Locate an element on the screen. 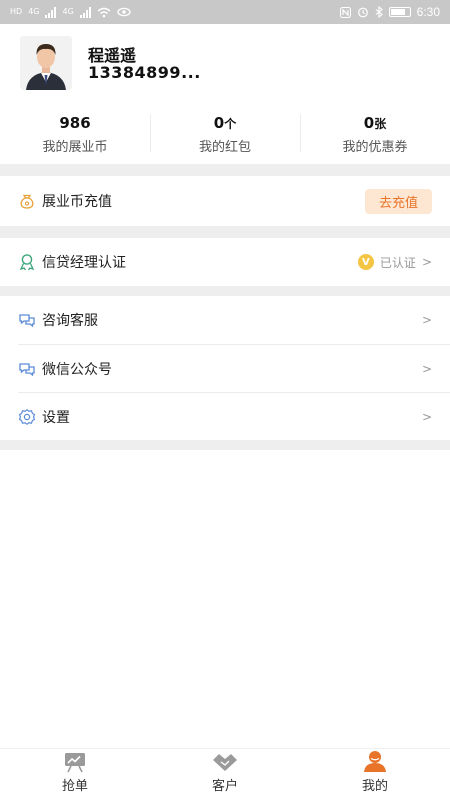 The width and height of the screenshot is (450, 800). eye-icon is located at coordinates (124, 12).